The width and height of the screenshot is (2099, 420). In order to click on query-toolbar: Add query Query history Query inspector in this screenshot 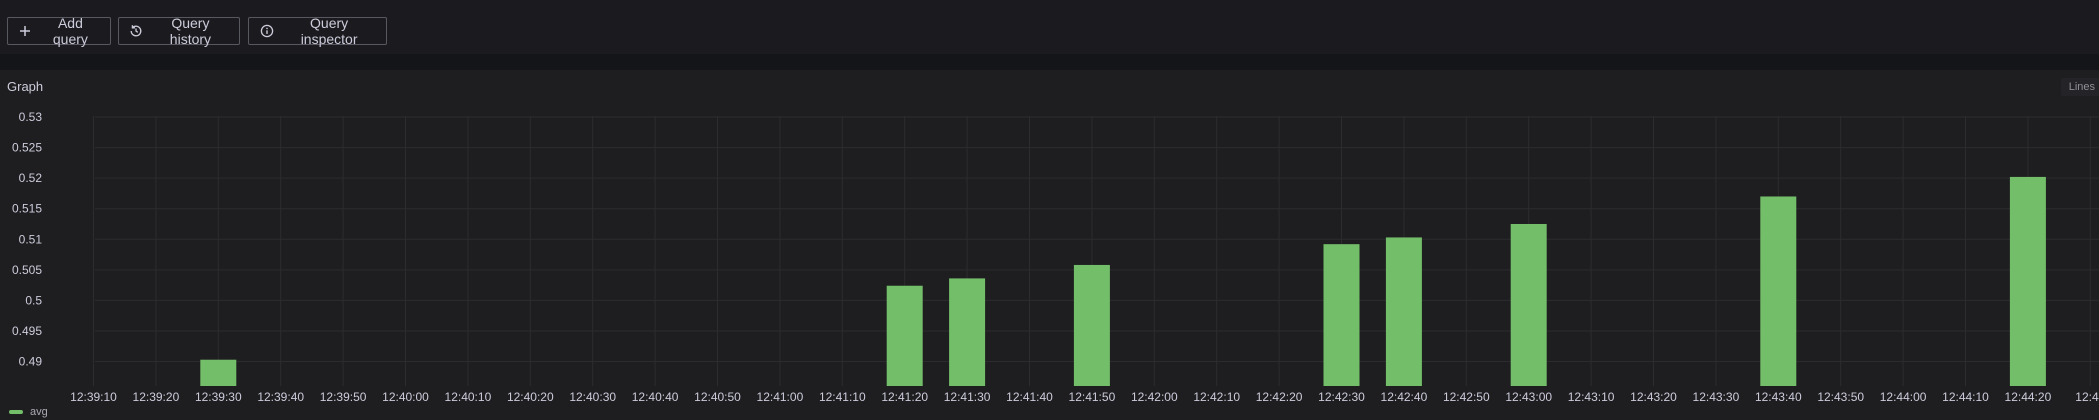, I will do `click(1049, 27)`.